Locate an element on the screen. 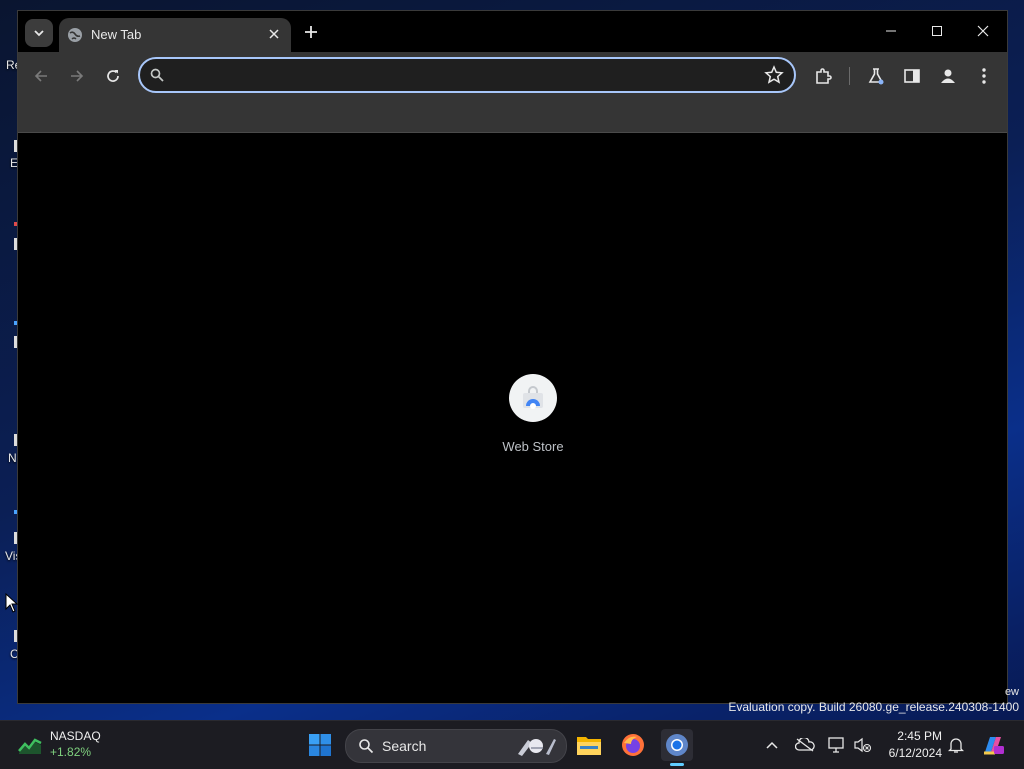 The image size is (1024, 769). new-tab-button is located at coordinates (311, 32).